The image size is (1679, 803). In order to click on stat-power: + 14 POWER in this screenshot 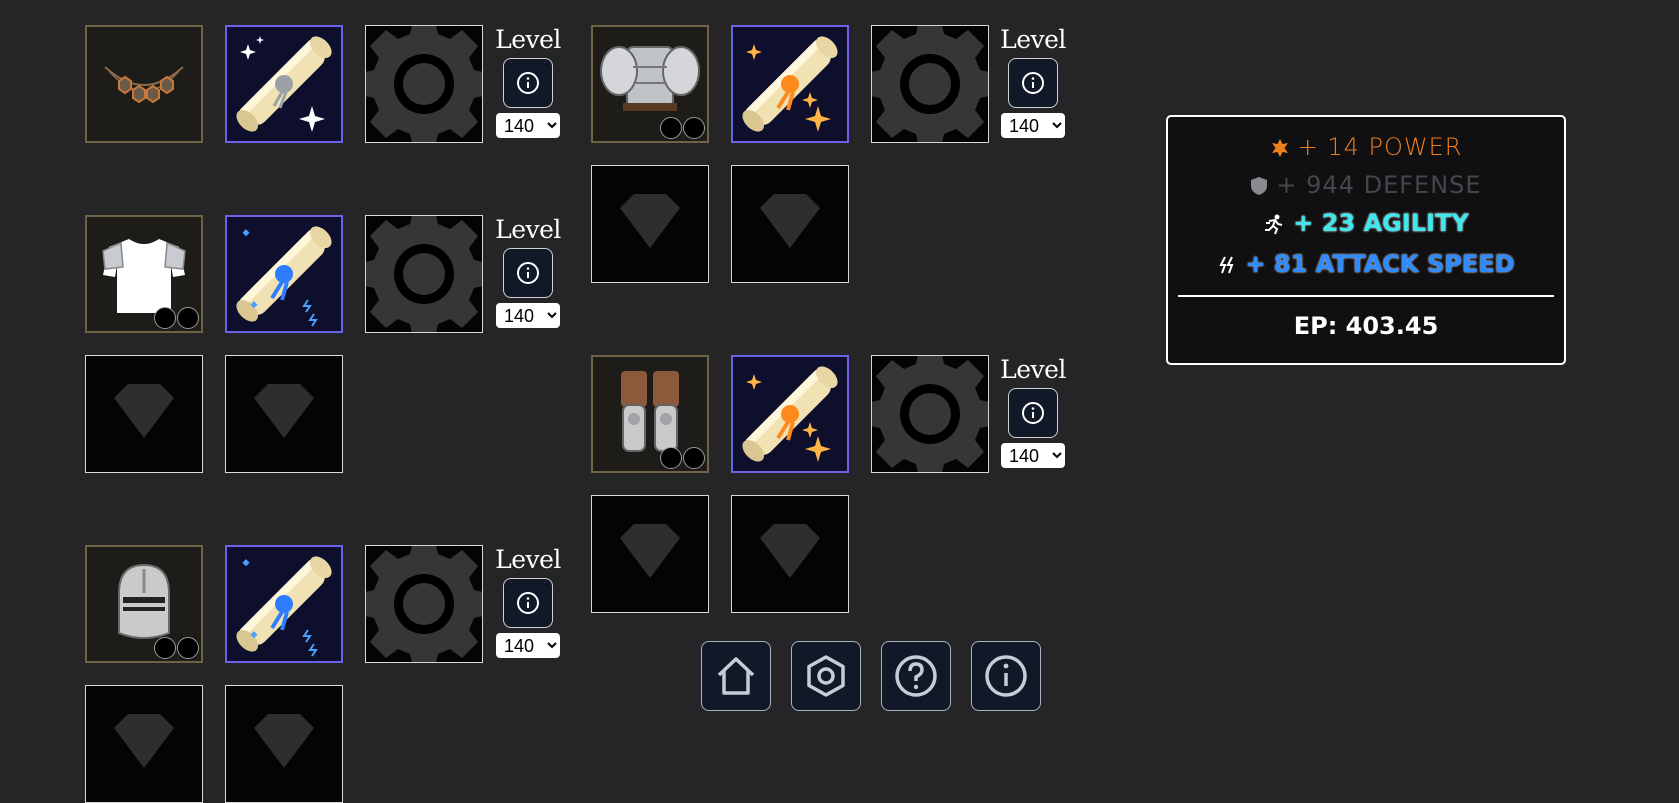, I will do `click(1366, 147)`.